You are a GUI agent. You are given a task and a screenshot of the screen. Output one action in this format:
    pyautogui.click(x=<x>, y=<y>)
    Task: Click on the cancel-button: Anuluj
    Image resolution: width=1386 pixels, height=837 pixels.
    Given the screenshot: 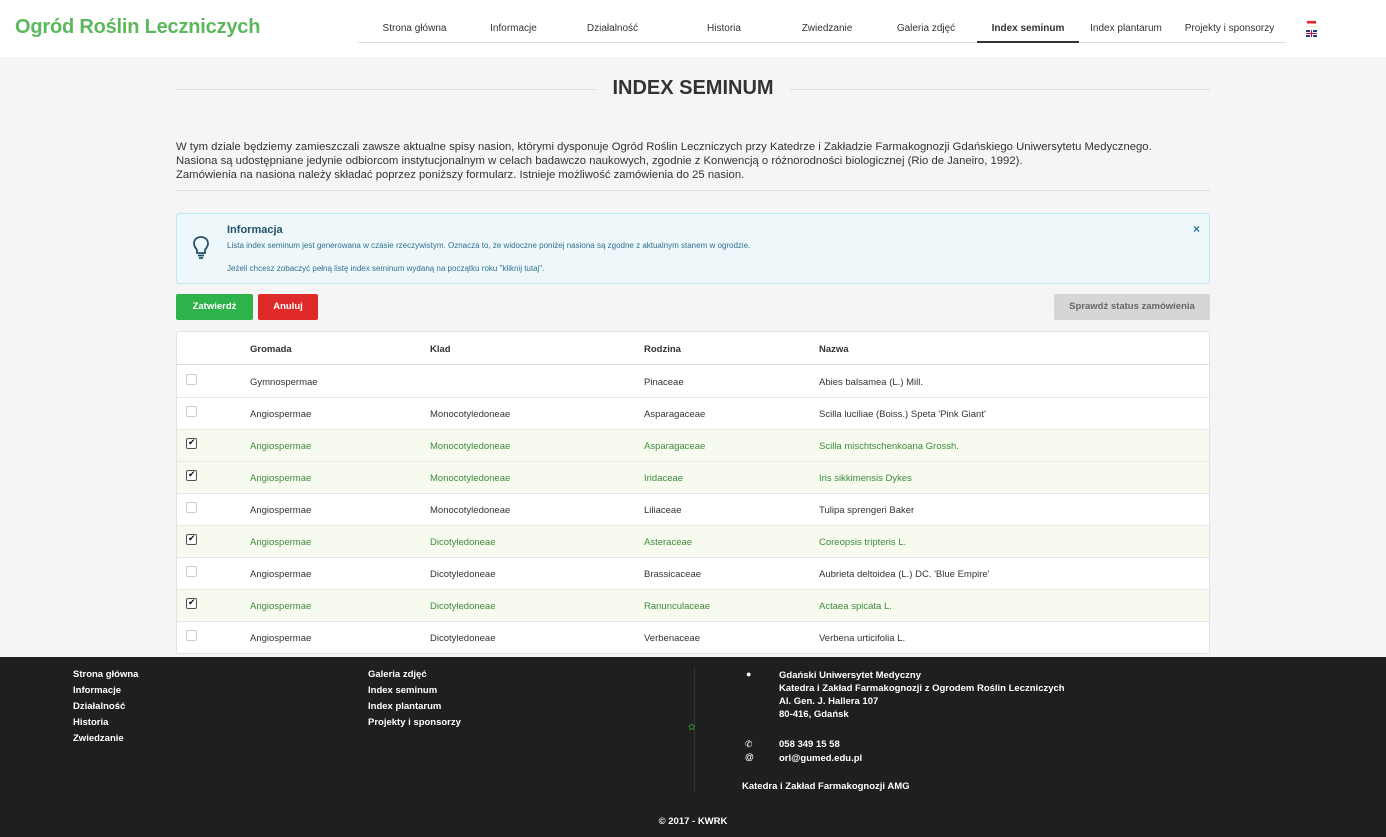 What is the action you would take?
    pyautogui.click(x=288, y=307)
    